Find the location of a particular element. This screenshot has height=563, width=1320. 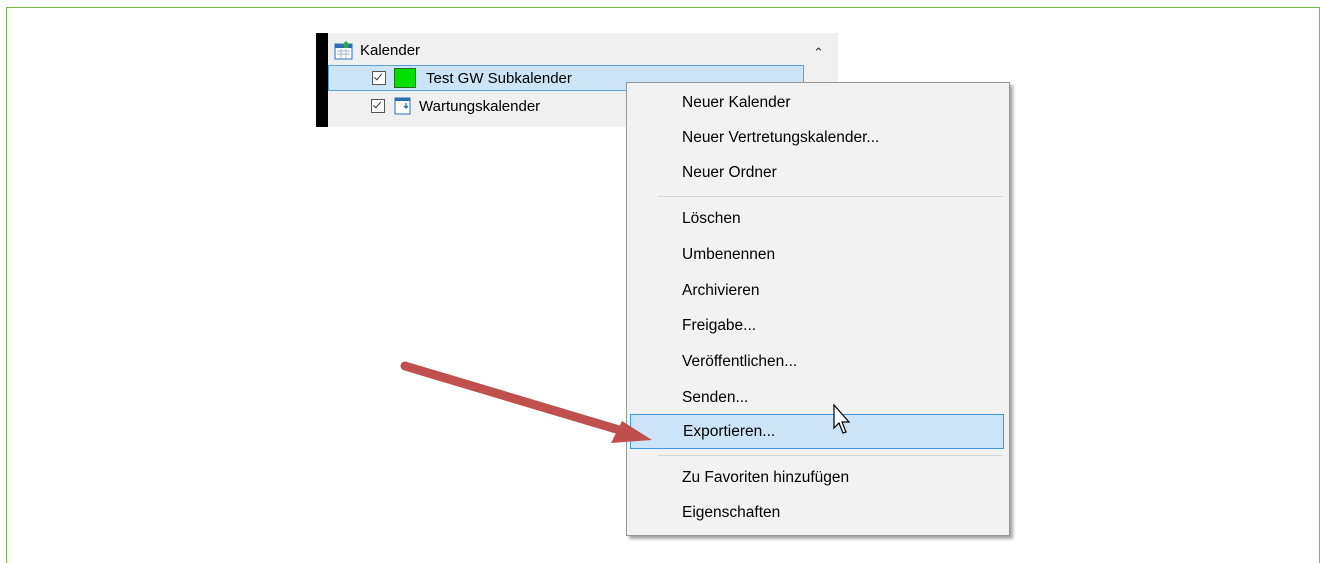

mouse-cursor-icon is located at coordinates (842, 419).